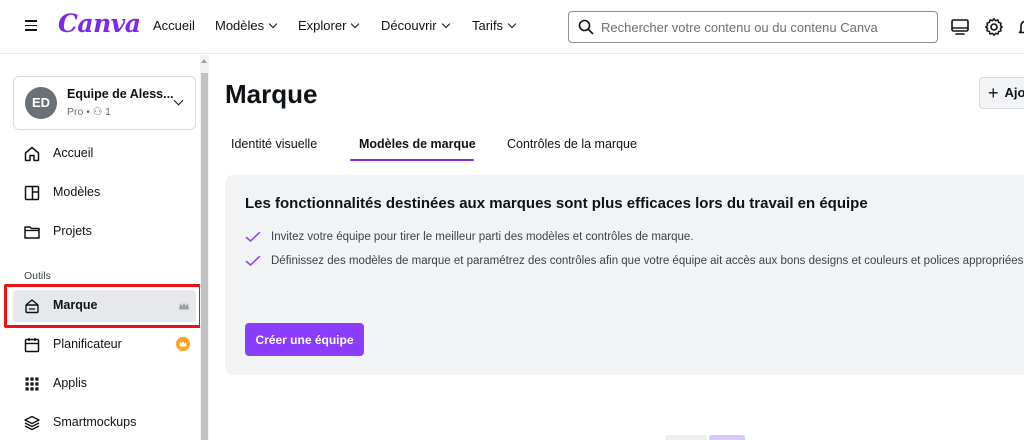  Describe the element at coordinates (104, 154) in the screenshot. I see `sidebar-item-accueil: Accueil` at that location.